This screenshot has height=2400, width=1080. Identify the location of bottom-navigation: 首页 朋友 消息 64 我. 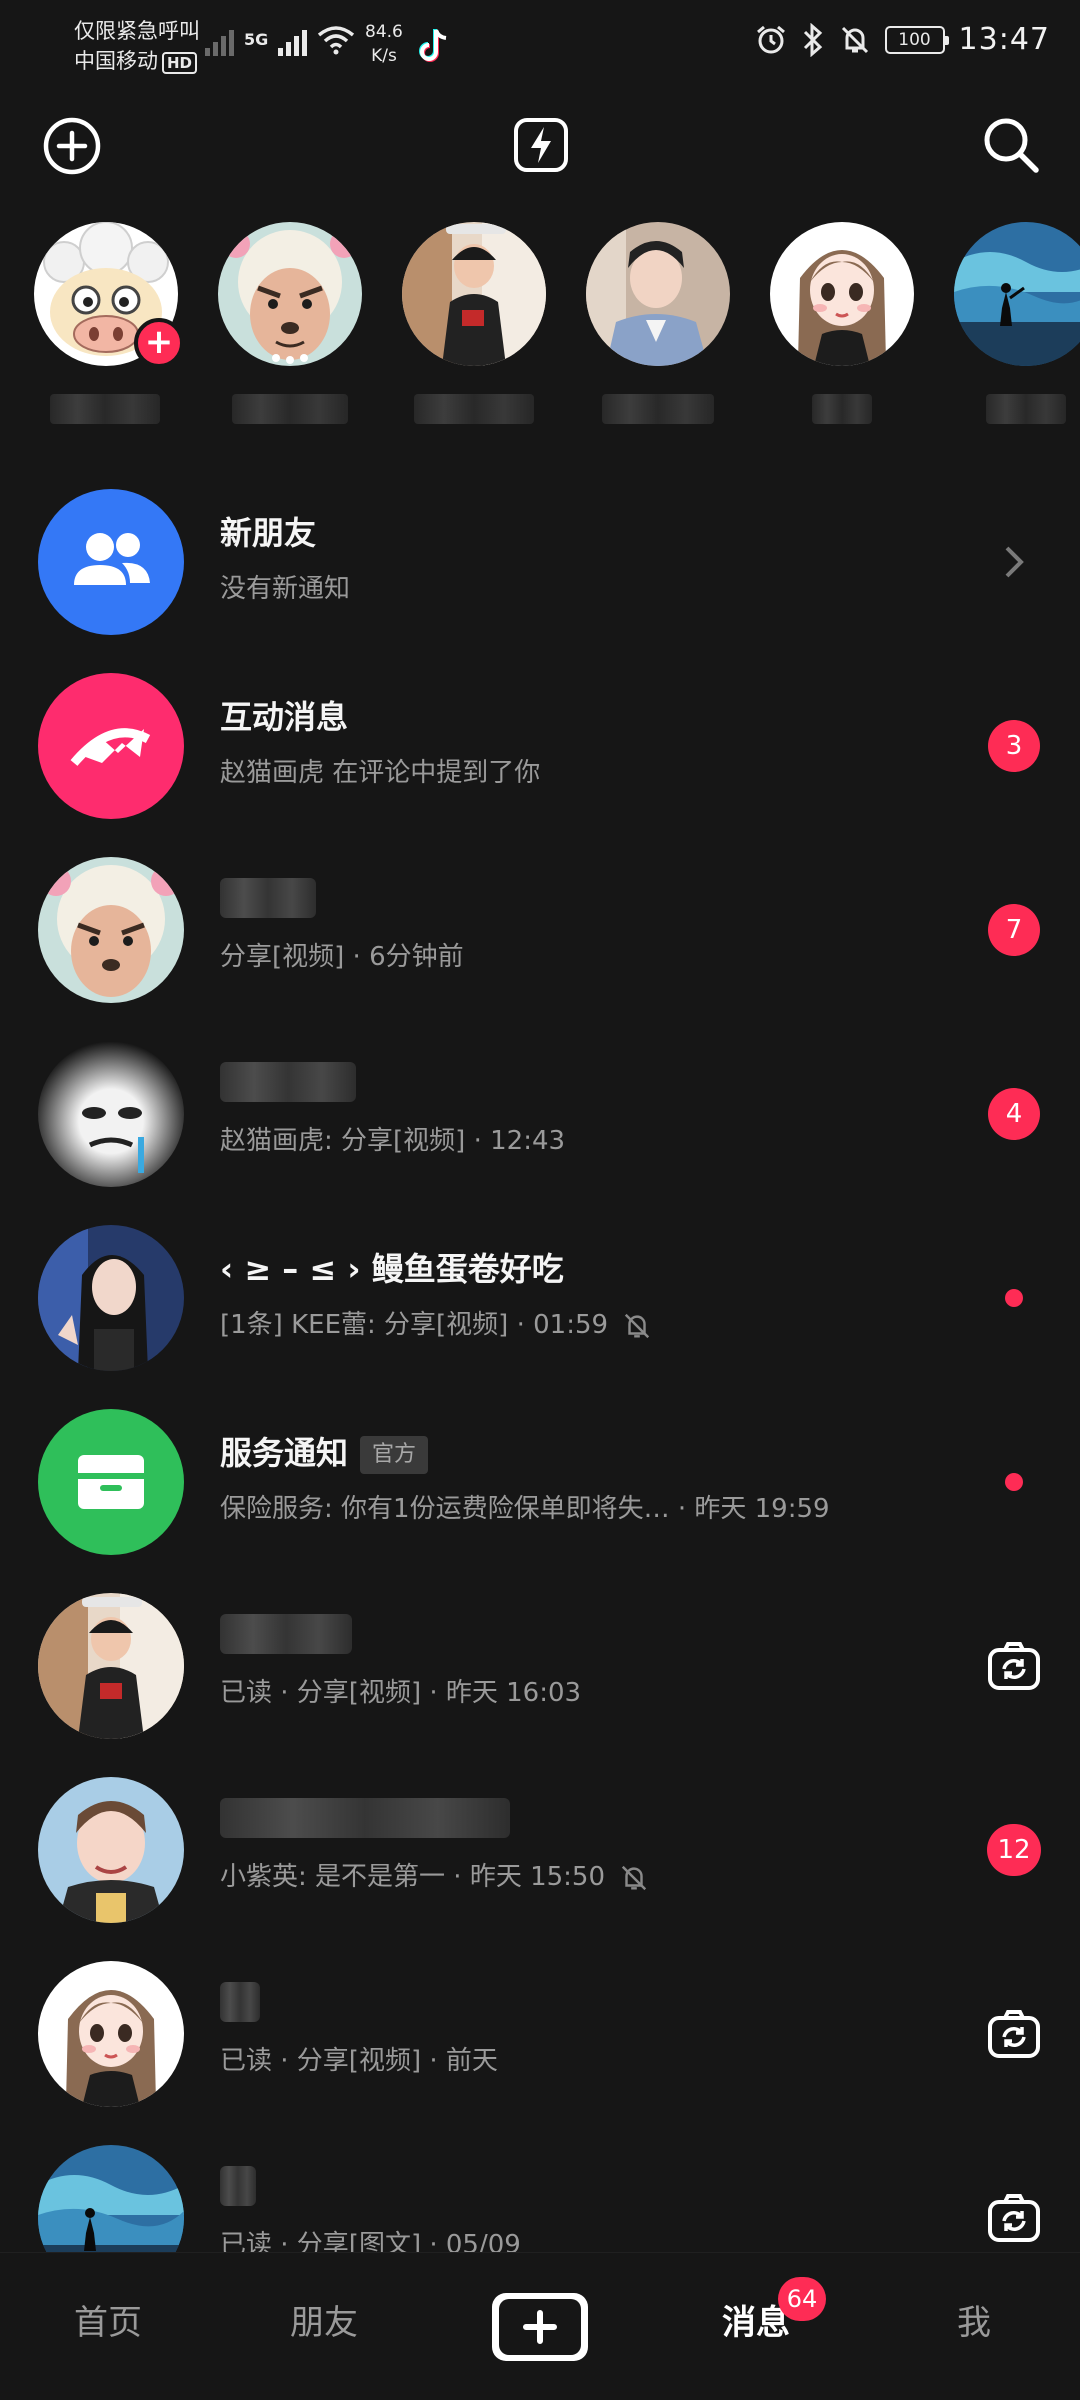
(540, 2326).